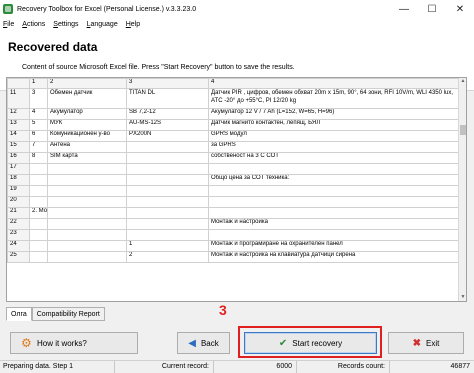 The width and height of the screenshot is (474, 373). Describe the element at coordinates (68, 314) in the screenshot. I see `sheet-tab-compatibility-report: Compatibility Report` at that location.